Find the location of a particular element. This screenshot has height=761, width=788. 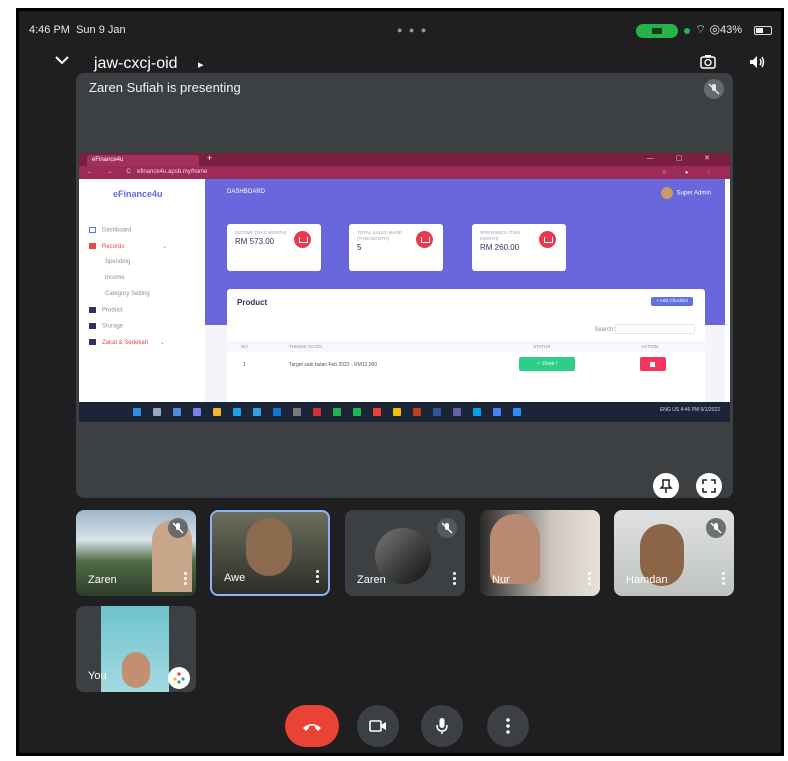

stat-label: TOTAL SALES MADE (THIS MONTH) is located at coordinates (379, 235).